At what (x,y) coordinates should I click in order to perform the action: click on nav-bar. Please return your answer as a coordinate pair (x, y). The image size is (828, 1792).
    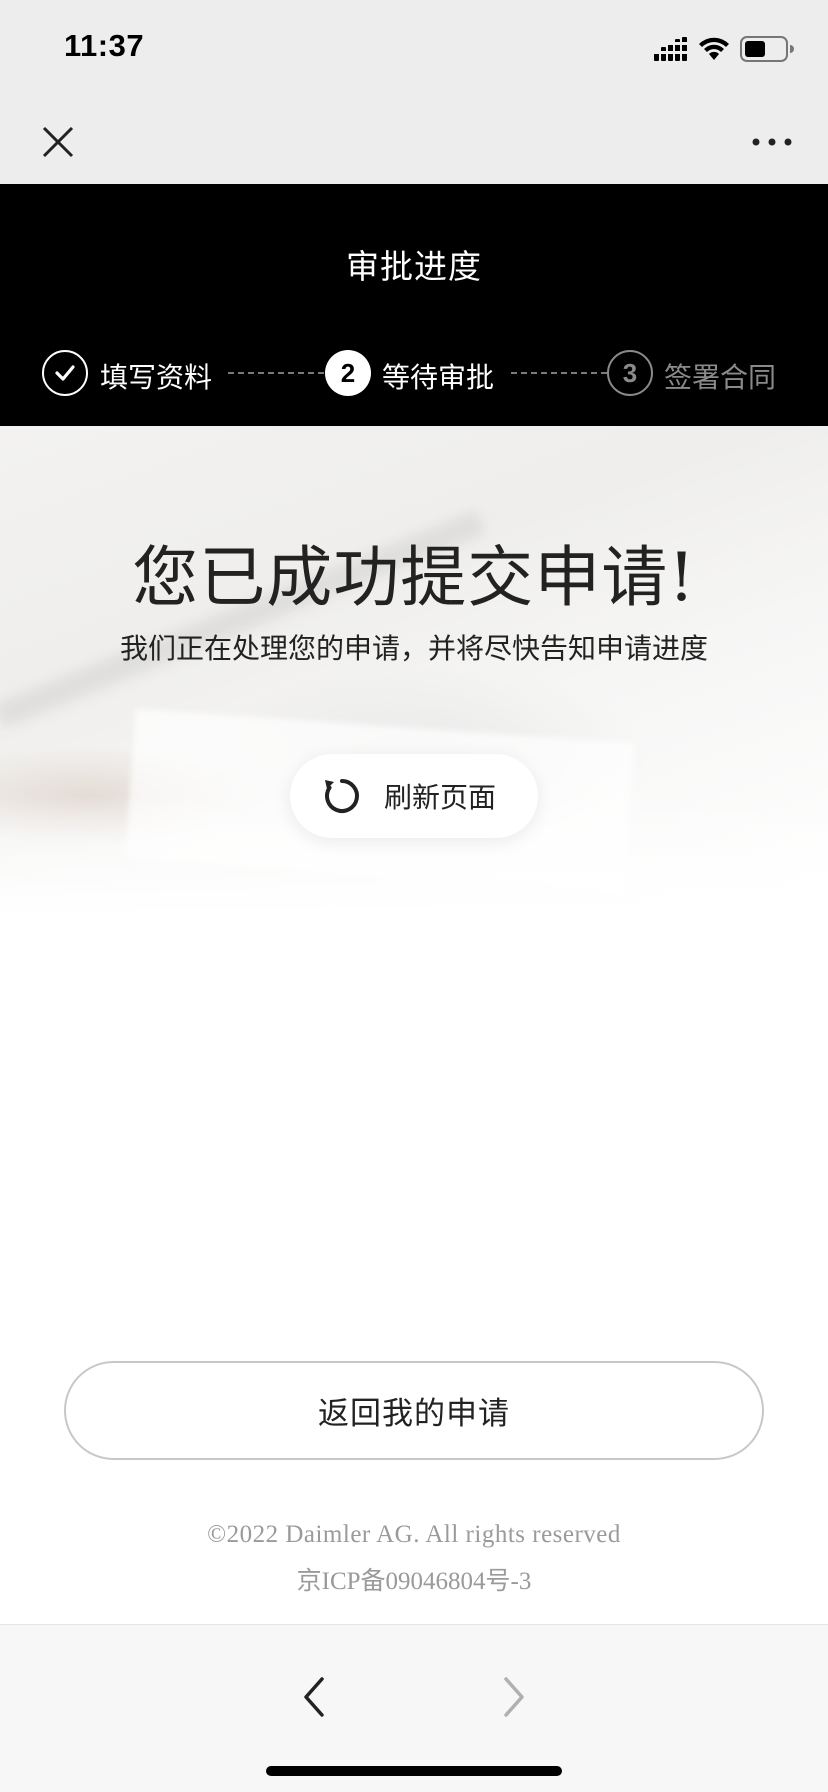
    Looking at the image, I should click on (414, 142).